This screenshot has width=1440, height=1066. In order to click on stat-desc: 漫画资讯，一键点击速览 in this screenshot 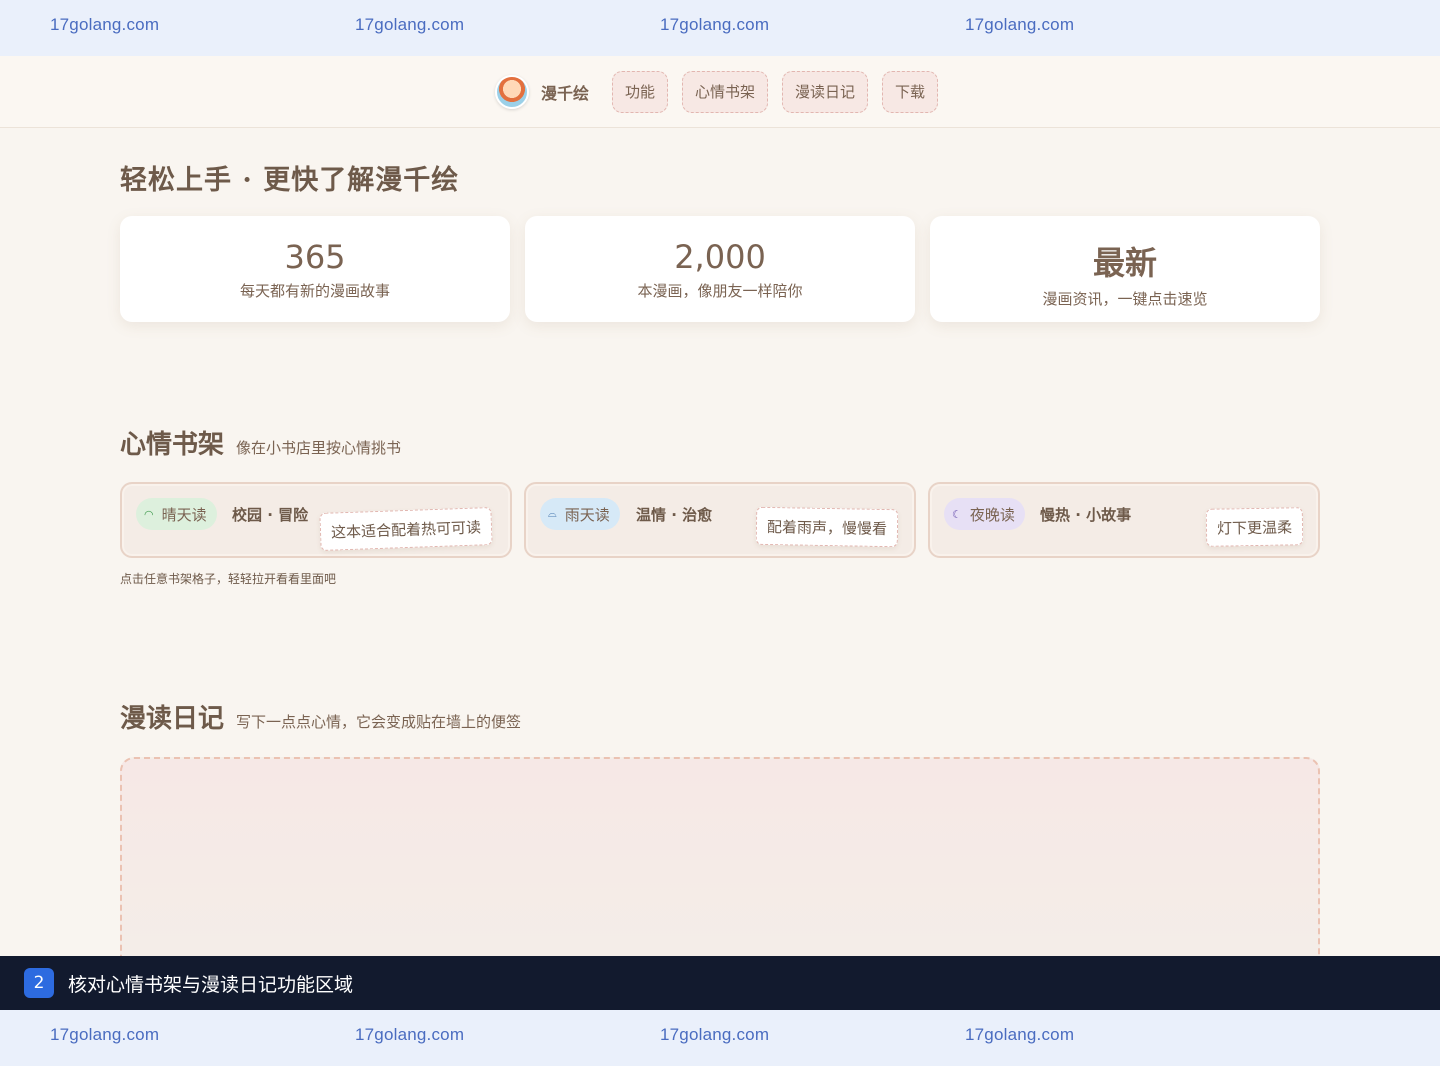, I will do `click(1125, 299)`.